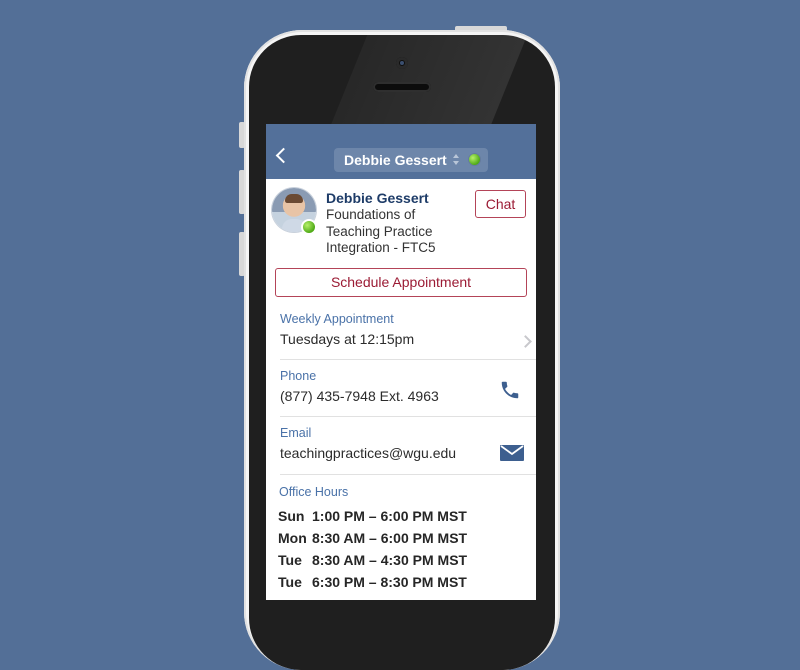  Describe the element at coordinates (390, 538) in the screenshot. I see `office-hours-time: 8:30 AM – 6:00 PM MST` at that location.